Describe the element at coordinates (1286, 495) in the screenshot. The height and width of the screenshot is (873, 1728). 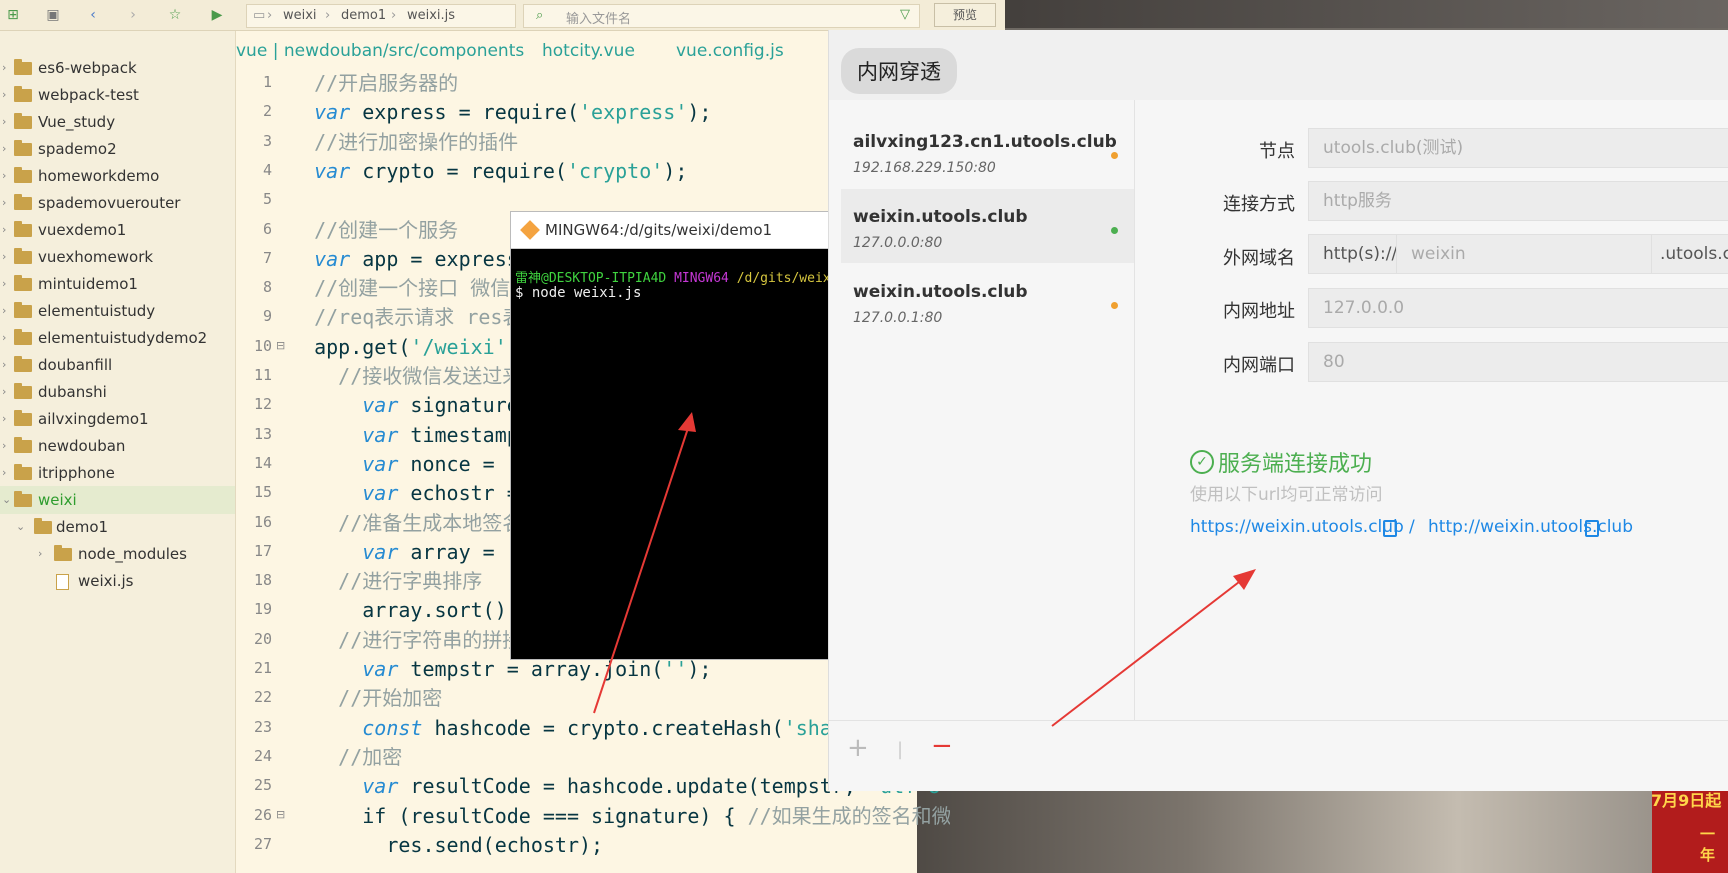
I see `connection-hint: 使用以下url均可正常访问` at that location.